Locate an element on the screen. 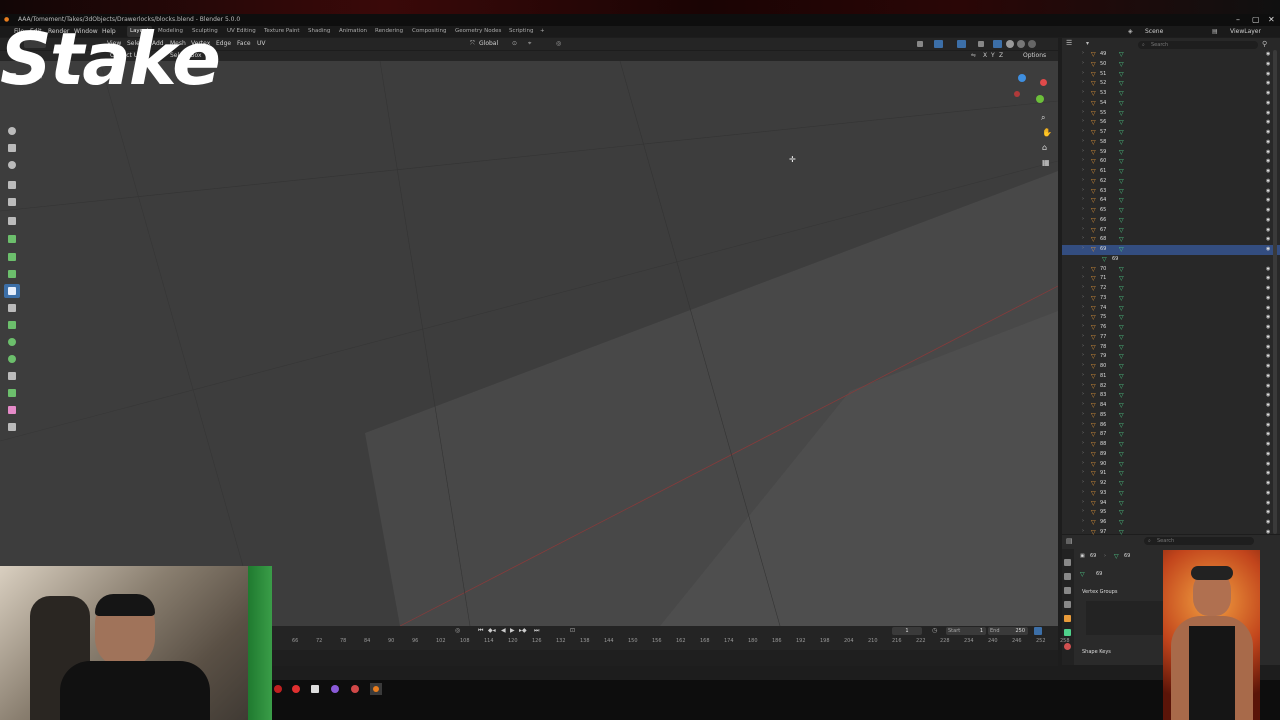  outliner-object-row: › ▽ 82 ▽ ◉ is located at coordinates (1171, 387).